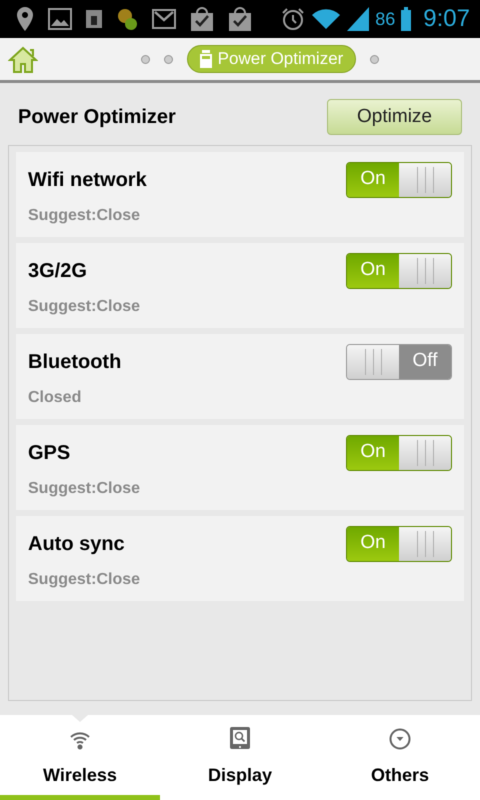 The height and width of the screenshot is (800, 480). Describe the element at coordinates (240, 738) in the screenshot. I see `tablet-magnifier-icon` at that location.